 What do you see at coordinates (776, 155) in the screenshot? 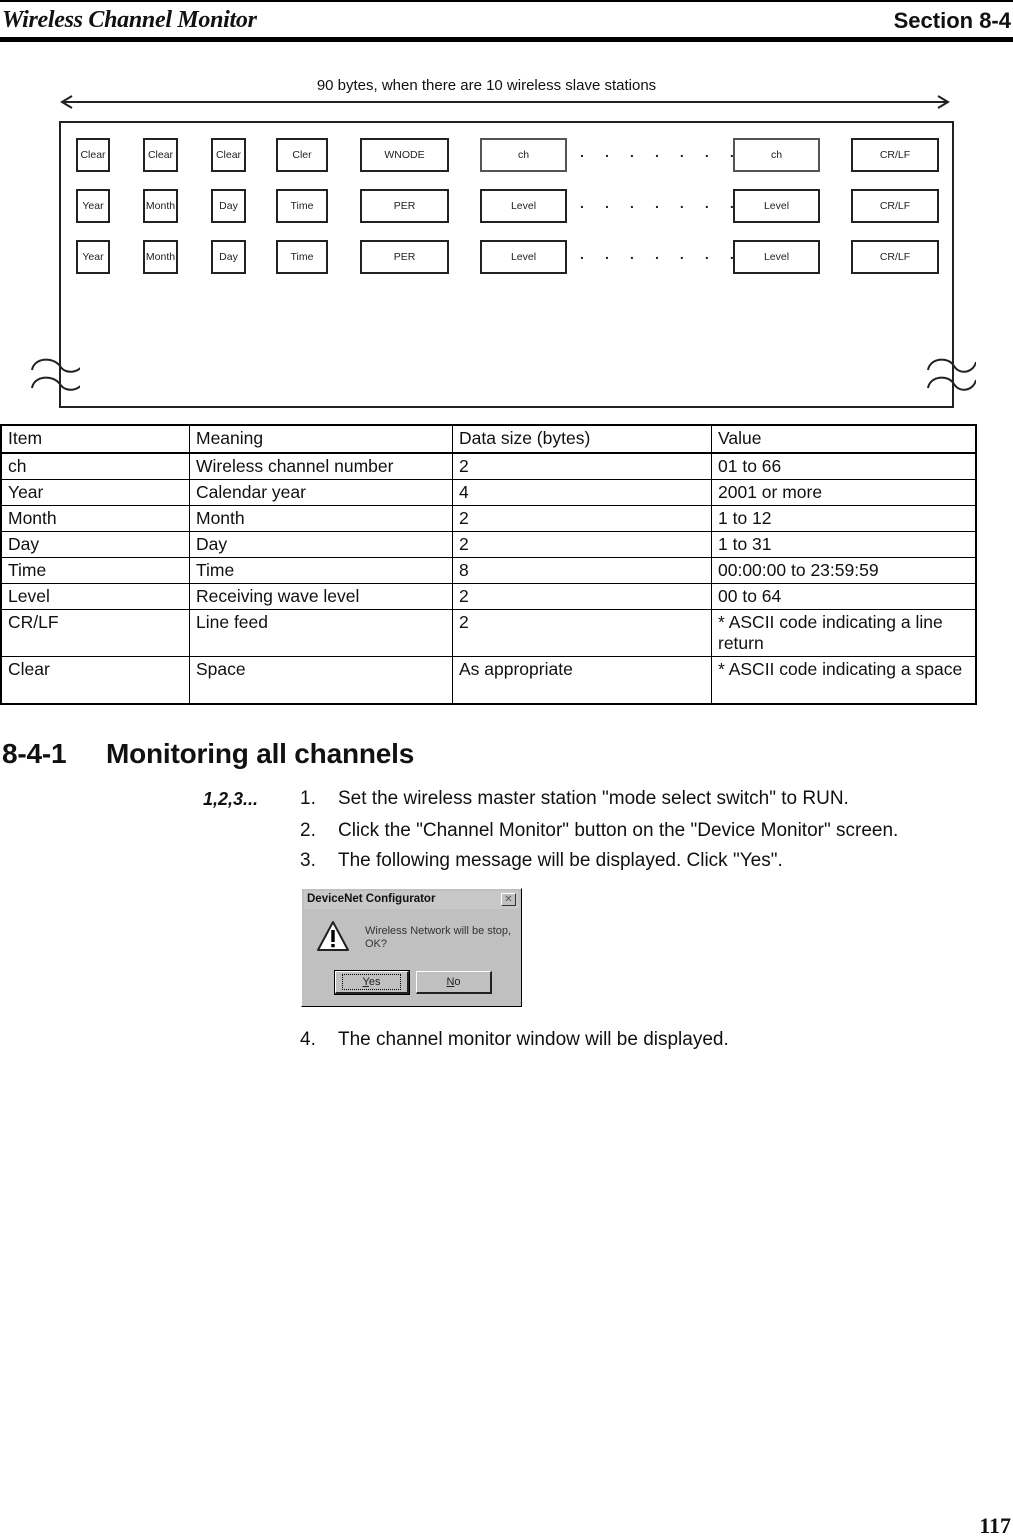
I see `field-cell-last: ch` at bounding box center [776, 155].